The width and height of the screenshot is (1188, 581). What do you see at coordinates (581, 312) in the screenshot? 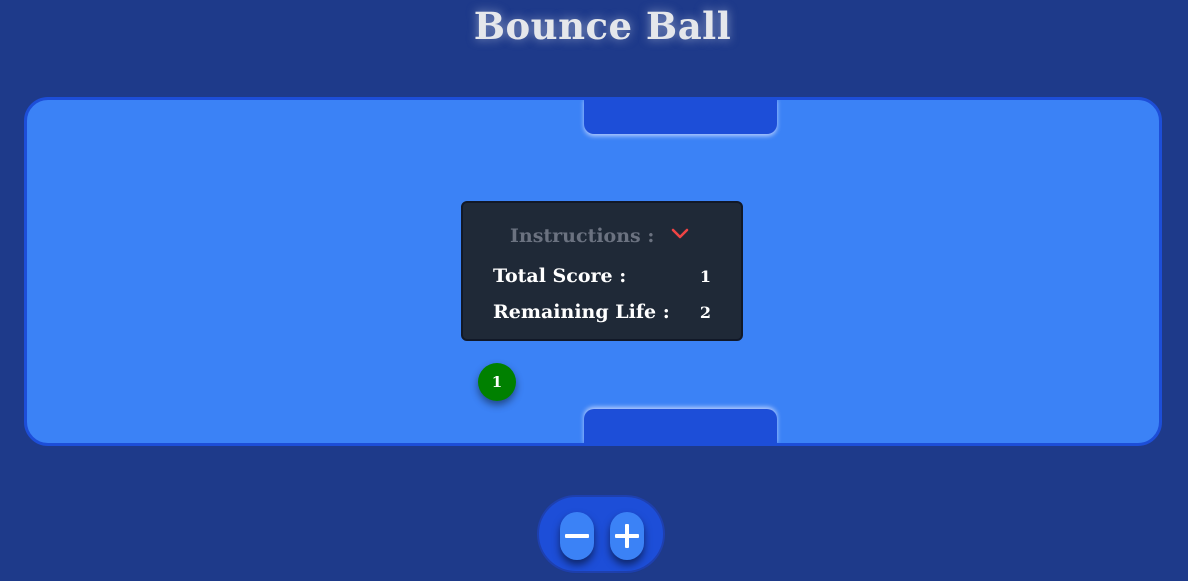
I see `life-label: Remaining Life :` at bounding box center [581, 312].